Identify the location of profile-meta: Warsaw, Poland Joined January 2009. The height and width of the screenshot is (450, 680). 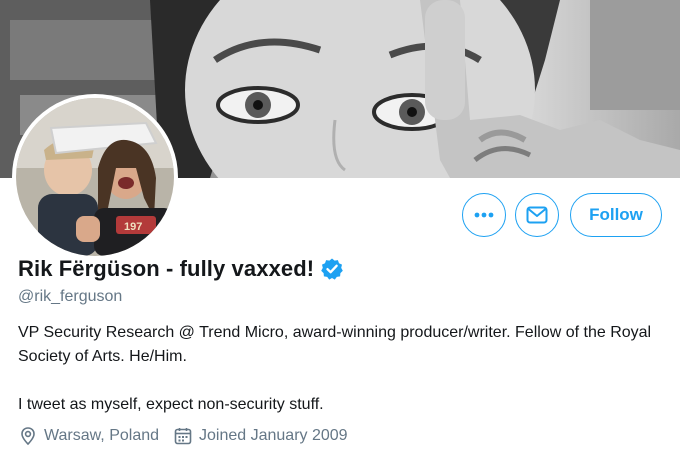
(190, 436).